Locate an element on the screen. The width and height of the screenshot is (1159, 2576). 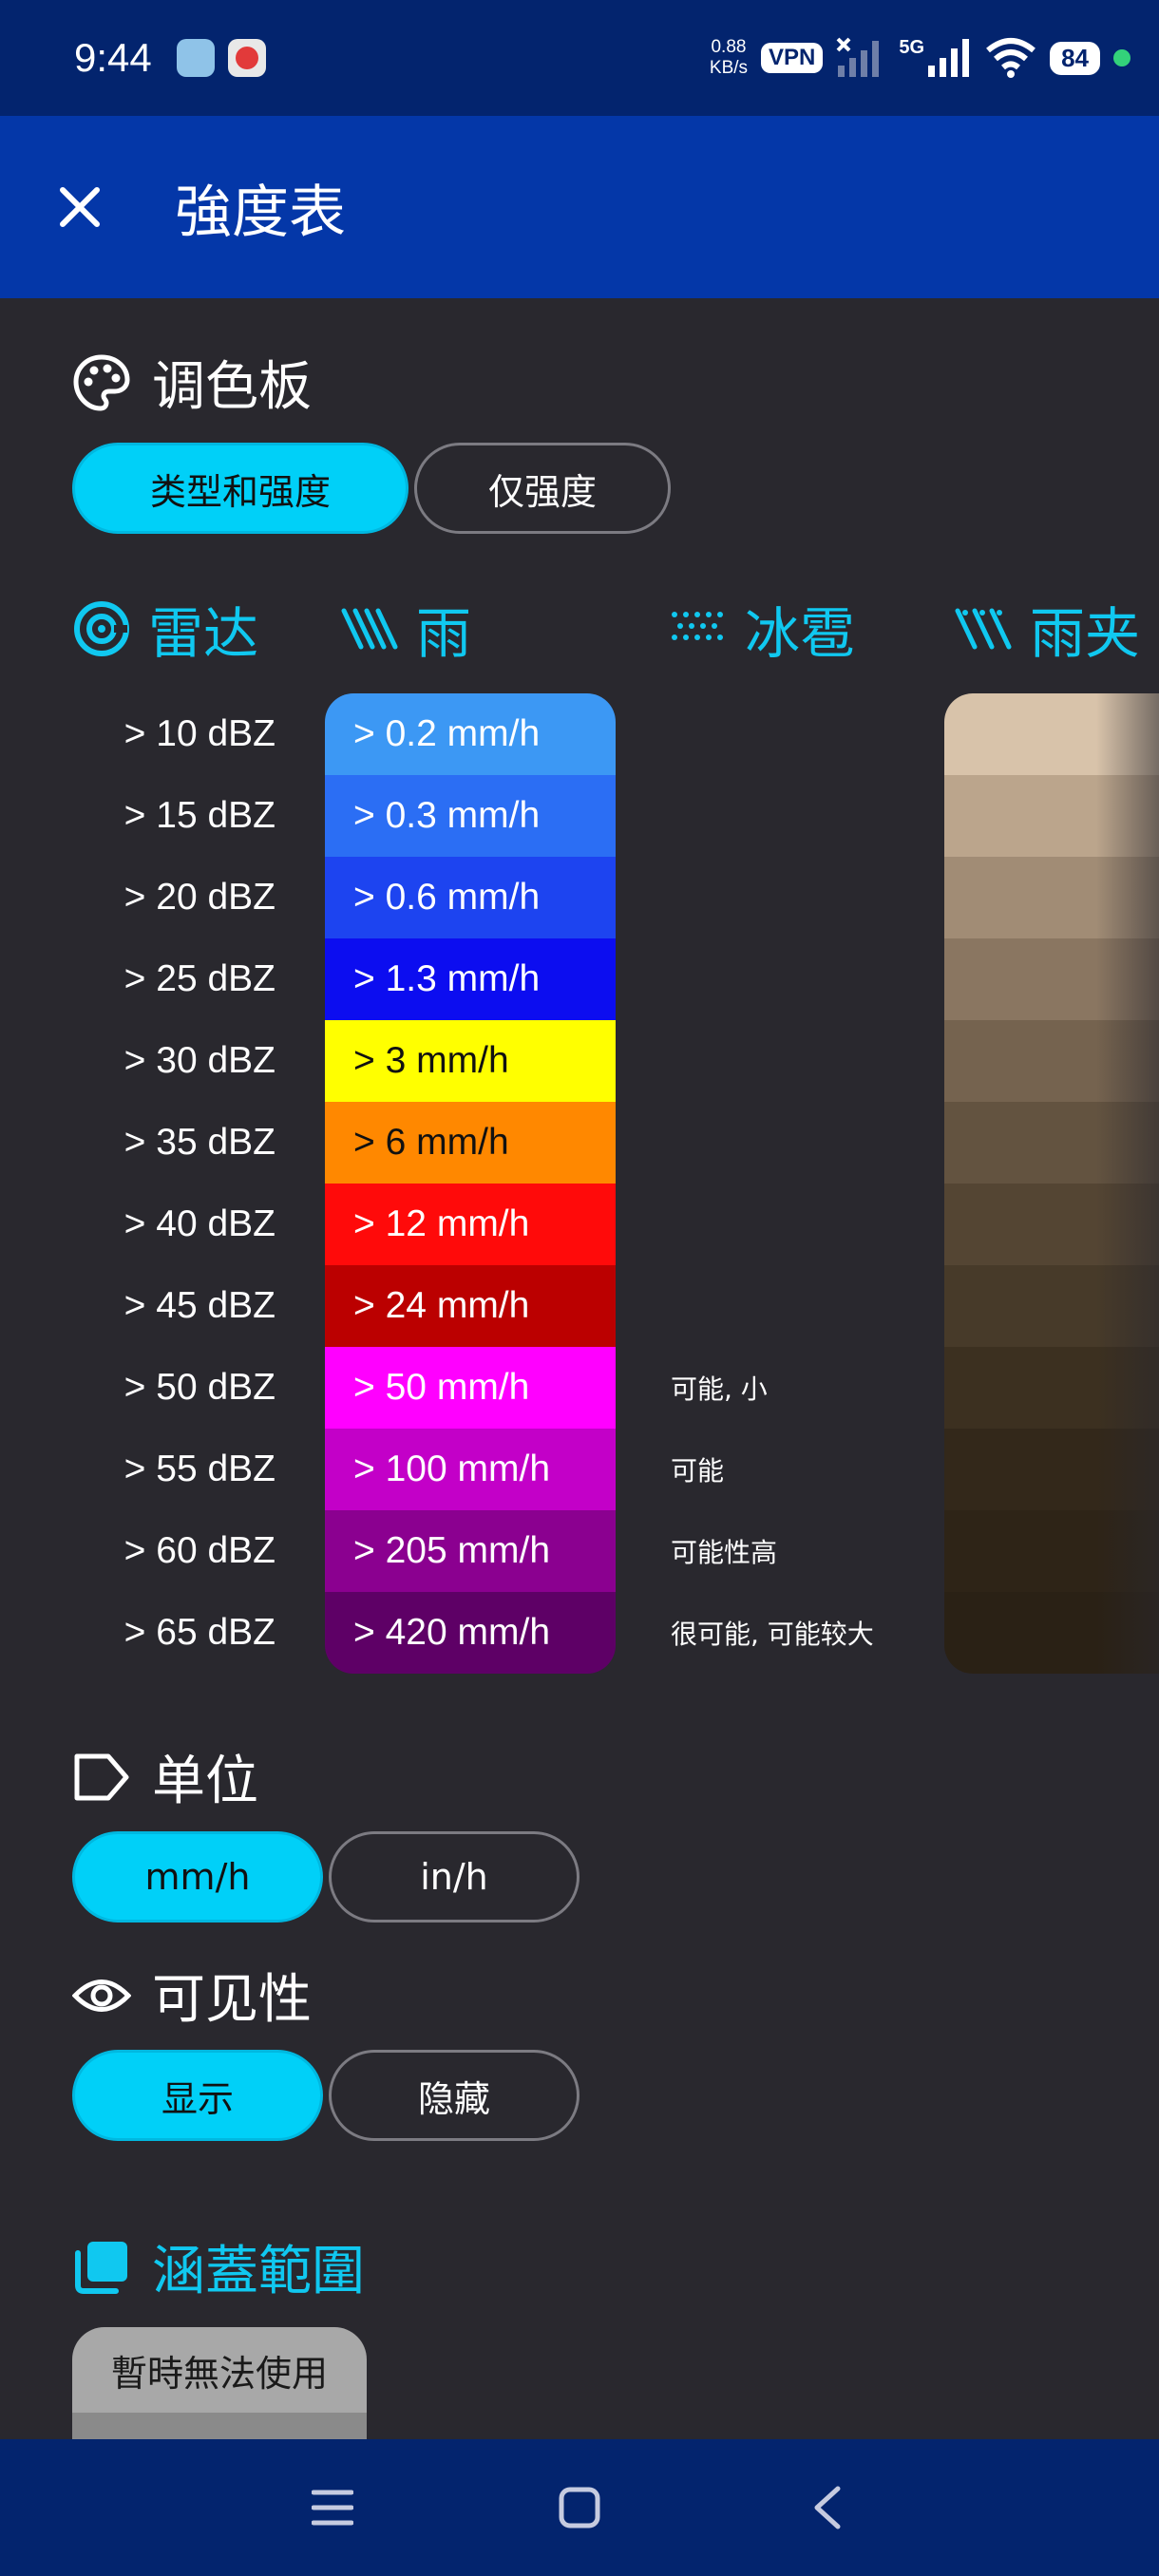
hail-column: 可能, 小可能可能性高很可能, 可能较大 is located at coordinates (804, 1183).